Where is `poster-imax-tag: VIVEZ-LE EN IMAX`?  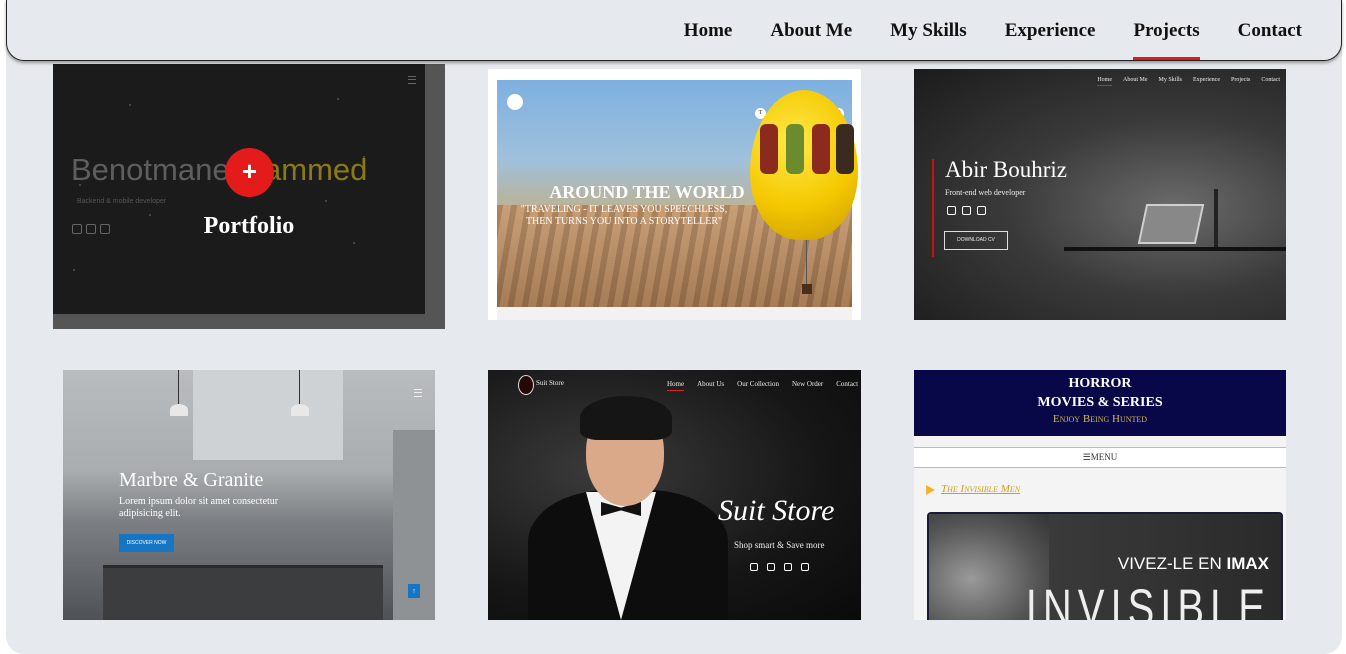
poster-imax-tag: VIVEZ-LE EN IMAX is located at coordinates (1193, 564).